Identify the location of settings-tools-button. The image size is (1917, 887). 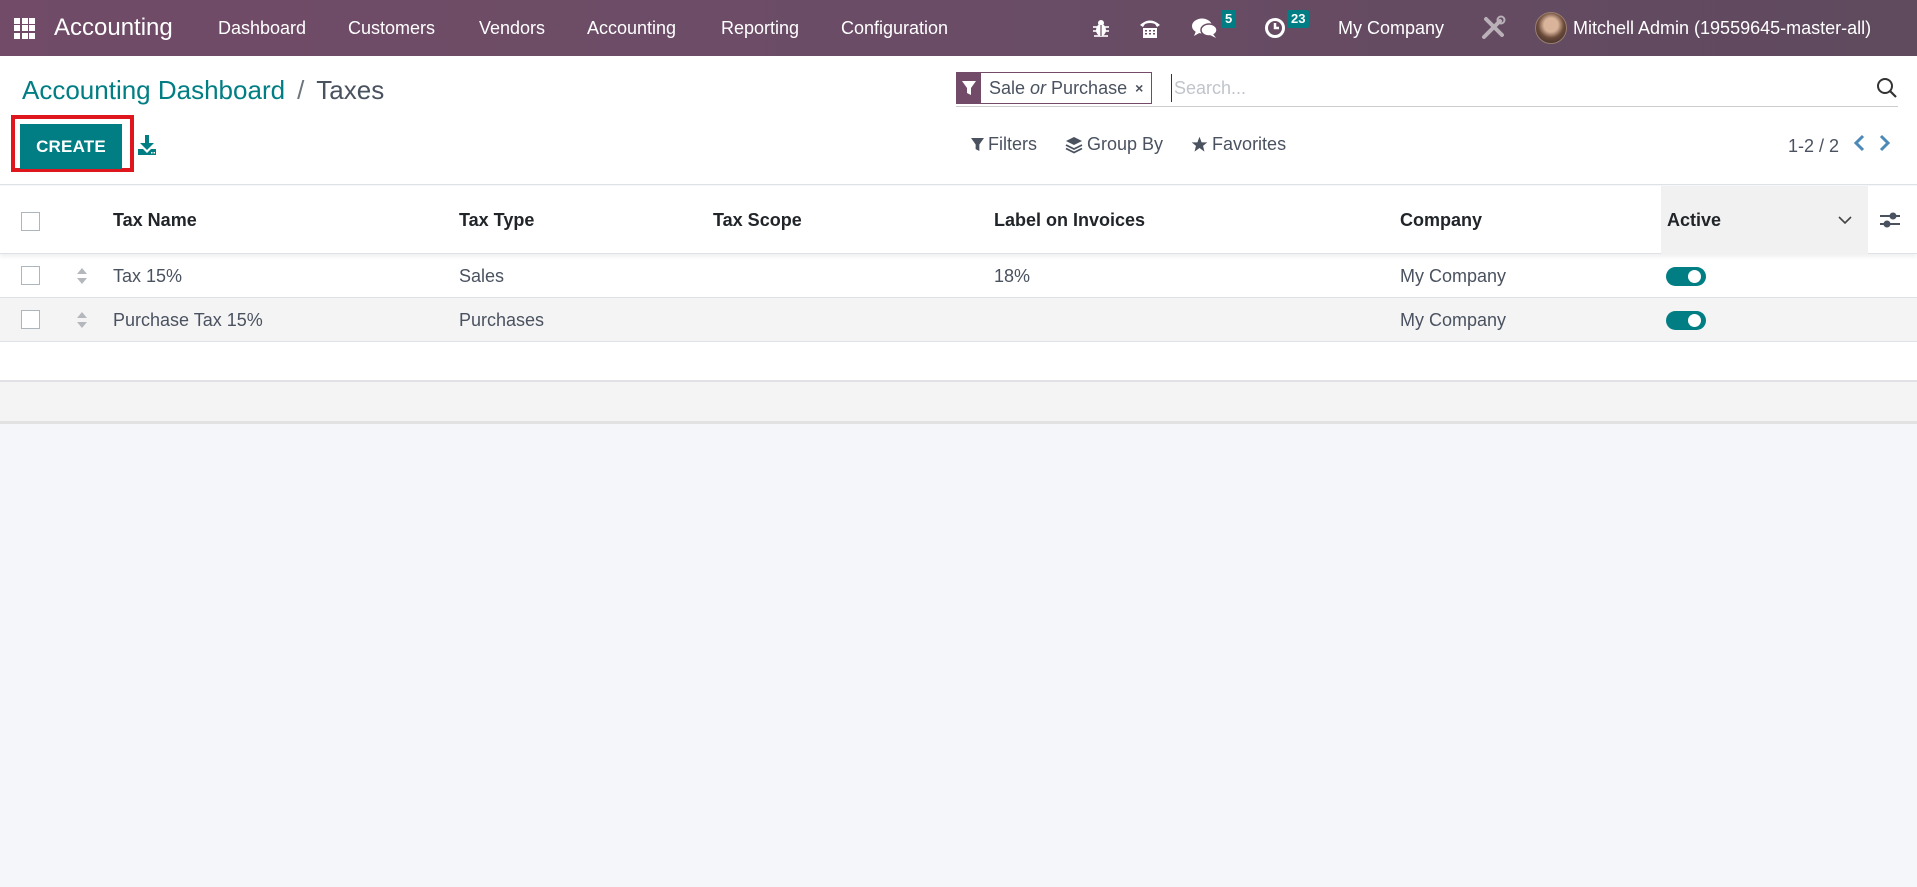
(1493, 28).